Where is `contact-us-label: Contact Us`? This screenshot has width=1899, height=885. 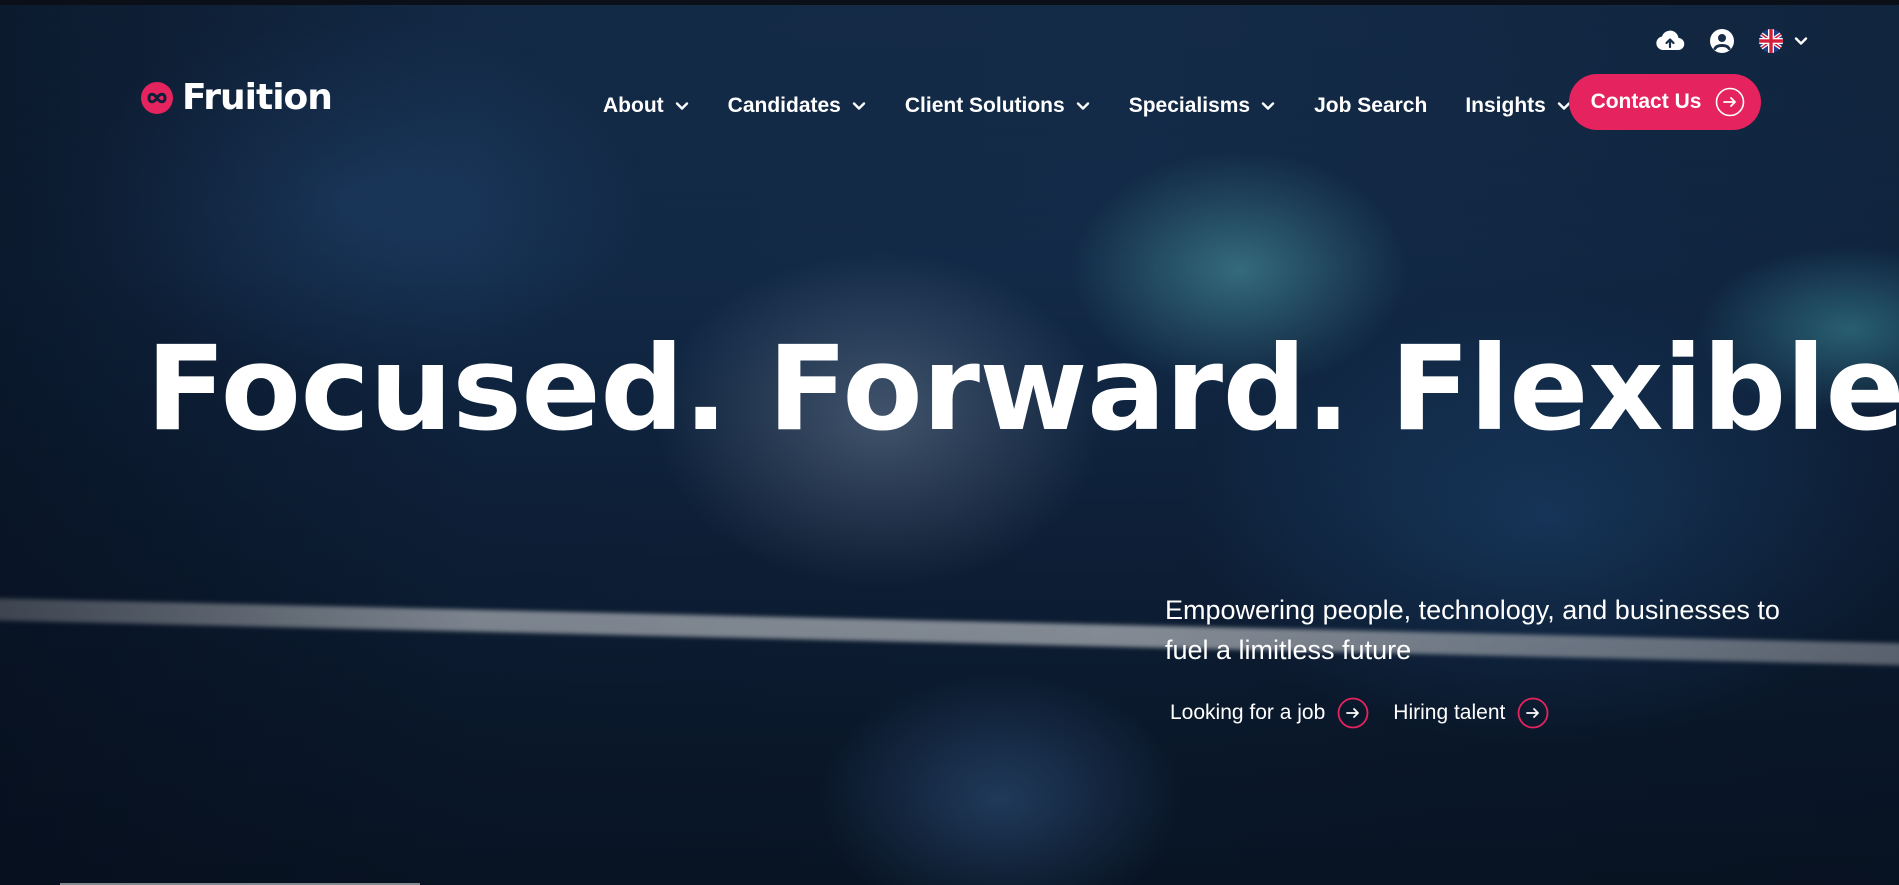 contact-us-label: Contact Us is located at coordinates (1646, 101).